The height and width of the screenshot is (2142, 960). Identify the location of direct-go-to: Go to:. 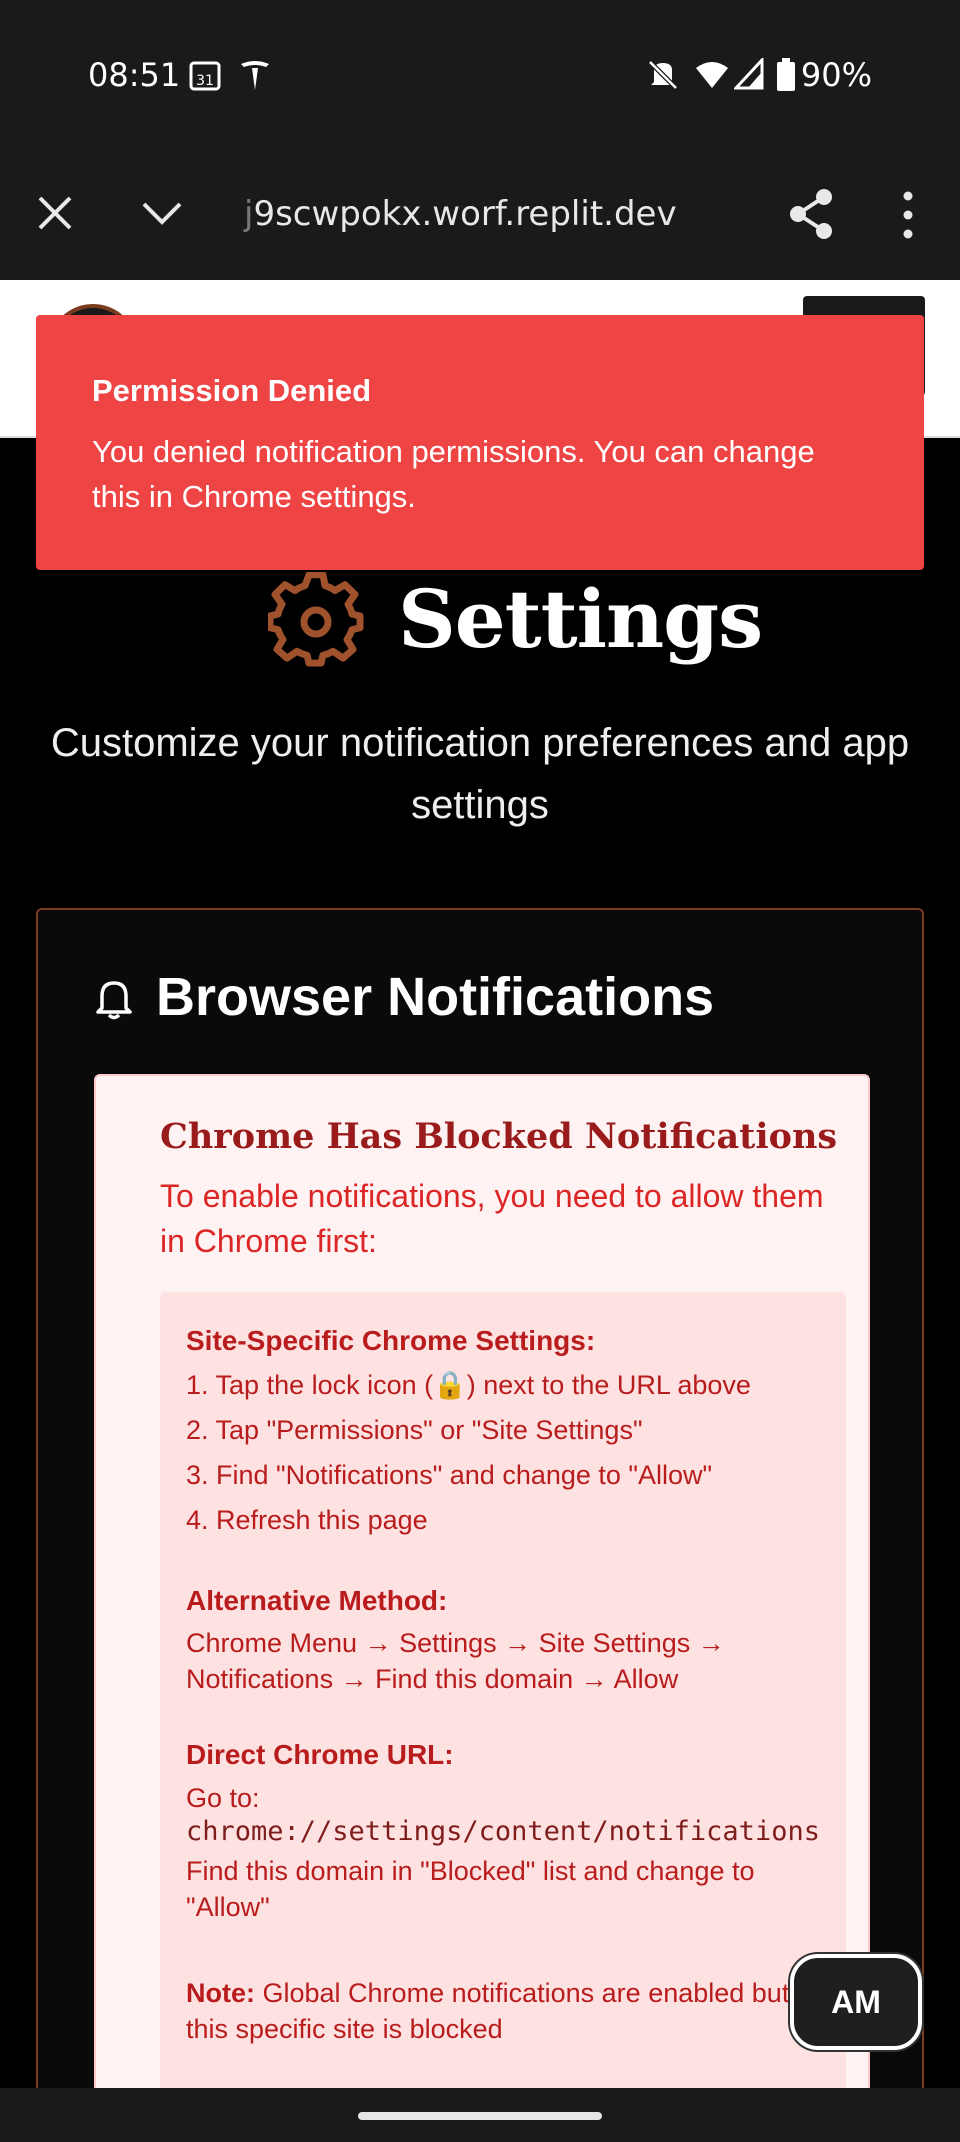
(223, 1798).